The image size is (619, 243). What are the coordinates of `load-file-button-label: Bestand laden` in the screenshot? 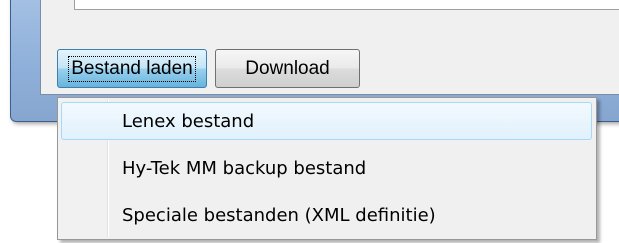 It's located at (132, 68).